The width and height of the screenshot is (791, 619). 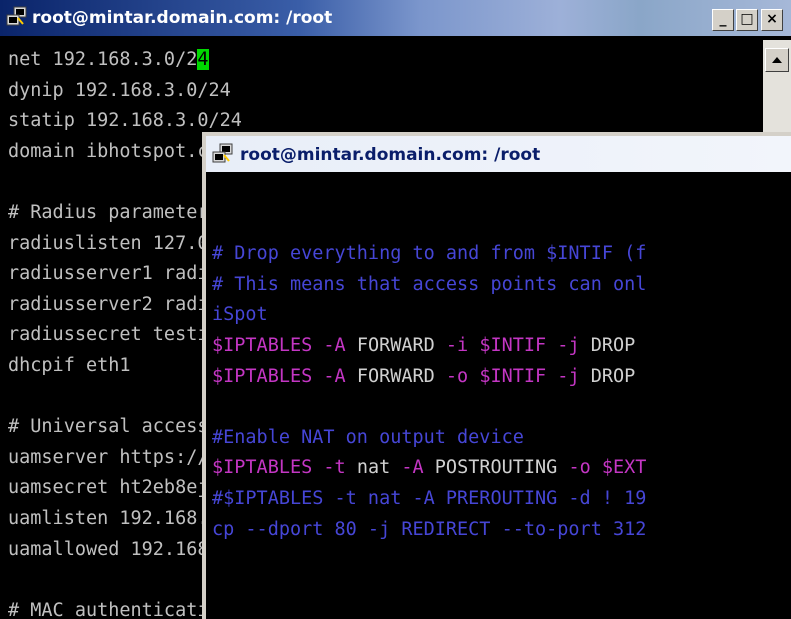 What do you see at coordinates (379, 468) in the screenshot?
I see `terminal-token: nat` at bounding box center [379, 468].